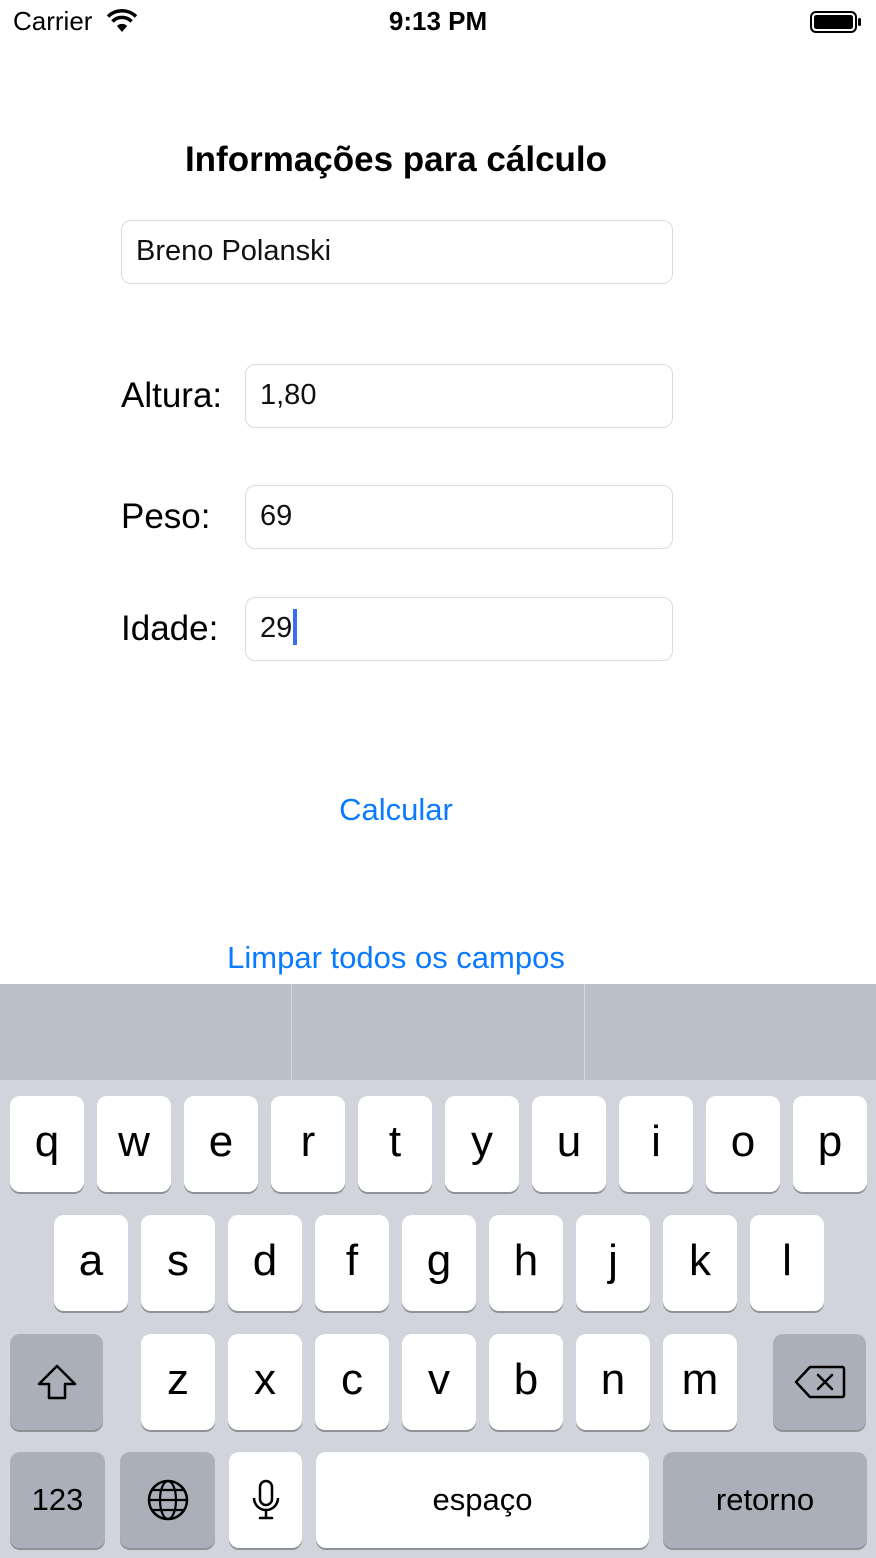  Describe the element at coordinates (276, 628) in the screenshot. I see `idade-value: 29` at that location.